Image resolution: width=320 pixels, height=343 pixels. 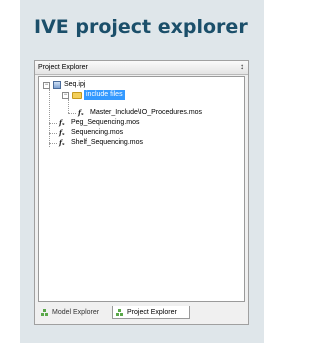 I want to click on tree-node-file: Peg_Sequencing.mos, so click(x=105, y=123).